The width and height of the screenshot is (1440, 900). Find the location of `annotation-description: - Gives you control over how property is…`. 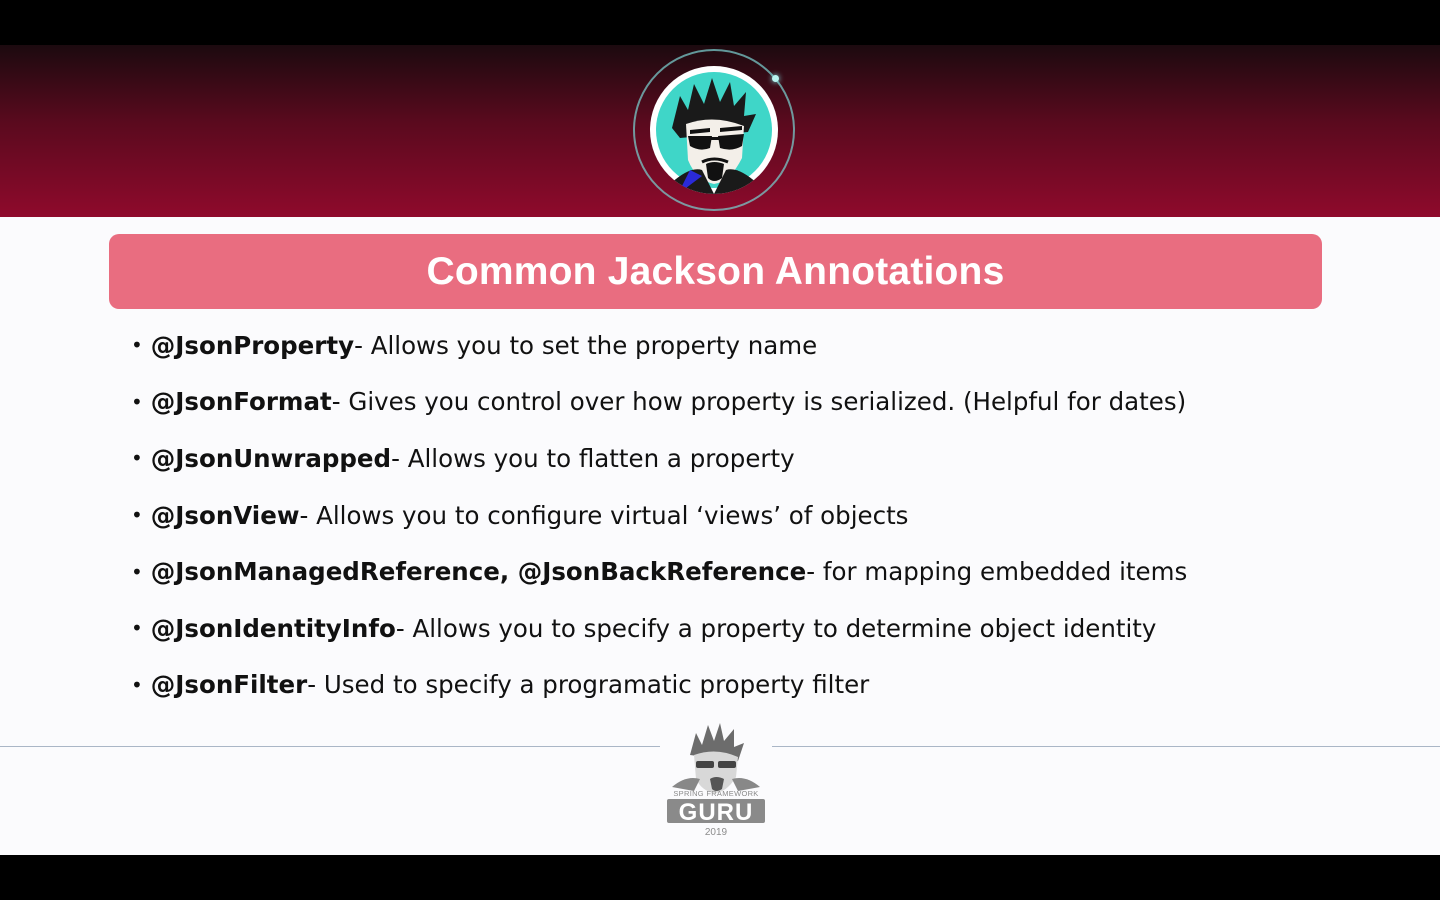

annotation-description: - Gives you control over how property is… is located at coordinates (759, 402).